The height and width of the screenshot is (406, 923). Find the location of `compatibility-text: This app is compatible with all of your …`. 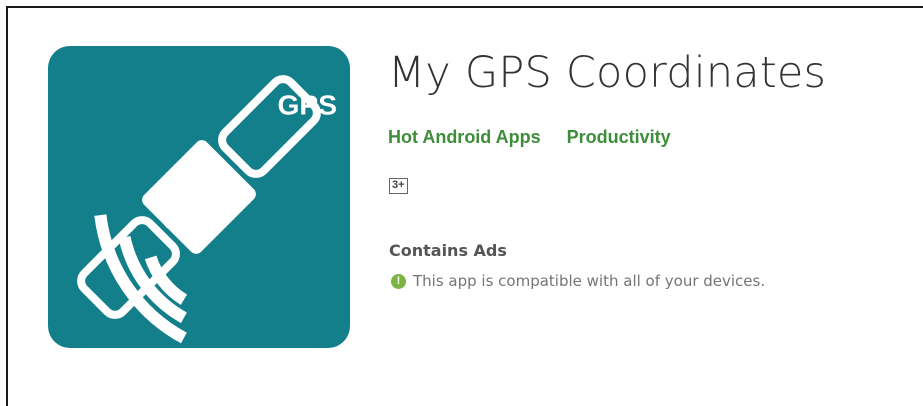

compatibility-text: This app is compatible with all of your … is located at coordinates (589, 281).